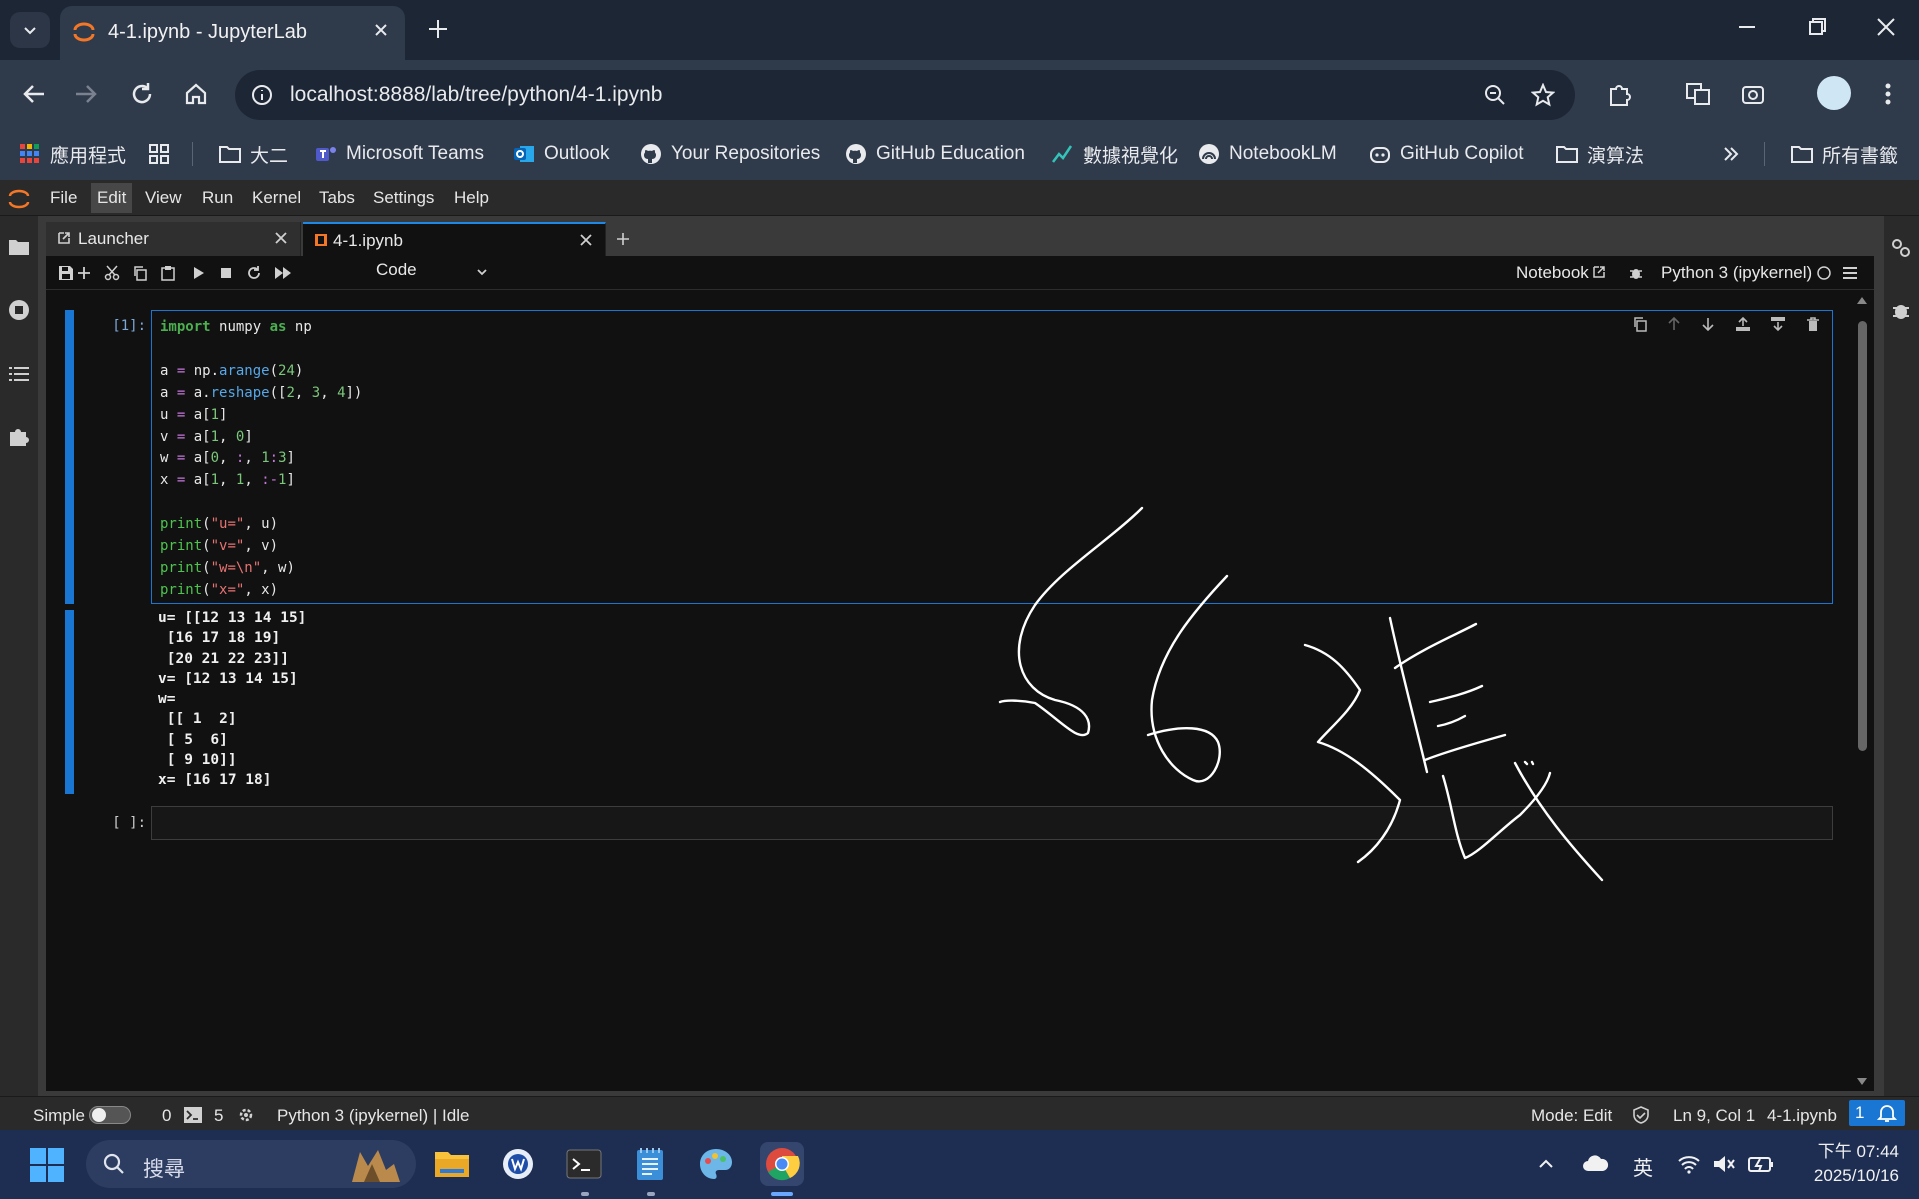 The width and height of the screenshot is (1919, 1199). Describe the element at coordinates (584, 1164) in the screenshot. I see `taskbar-terminal` at that location.